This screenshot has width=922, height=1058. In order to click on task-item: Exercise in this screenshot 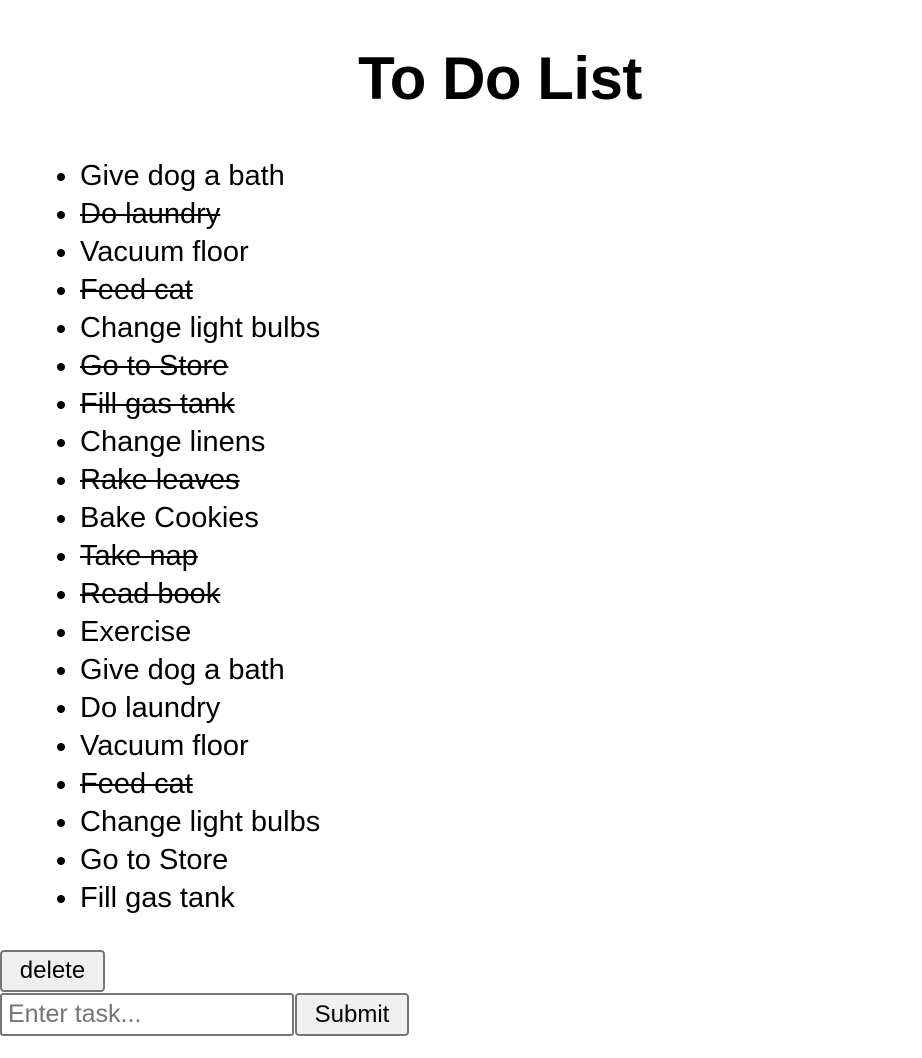, I will do `click(200, 632)`.